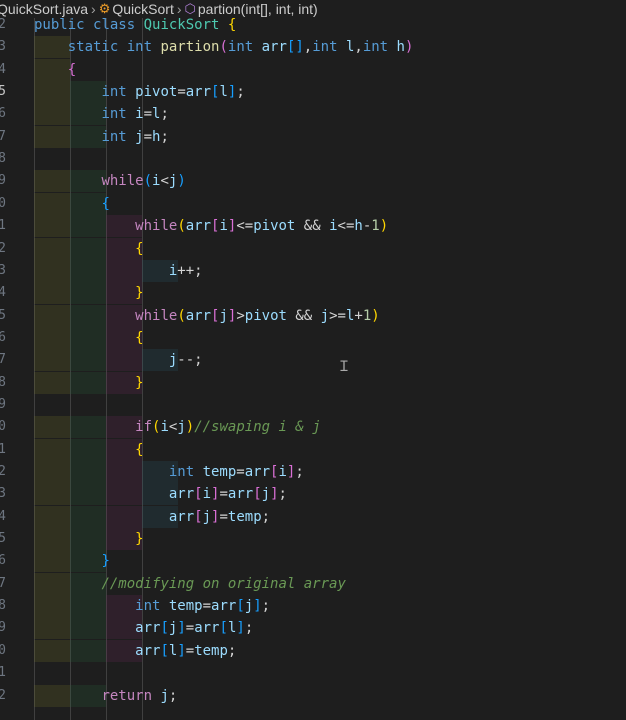 The width and height of the screenshot is (626, 720). Describe the element at coordinates (240, 315) in the screenshot. I see `code-token: >` at that location.